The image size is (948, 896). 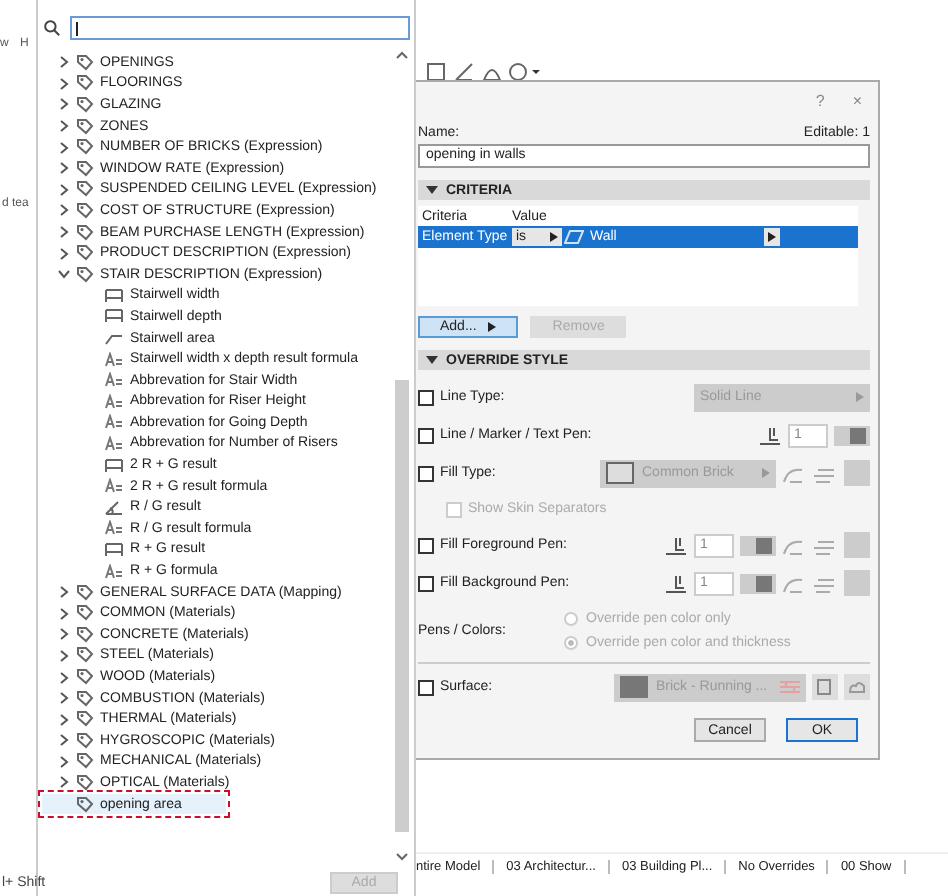 I want to click on surface-settings-button, so click(x=825, y=687).